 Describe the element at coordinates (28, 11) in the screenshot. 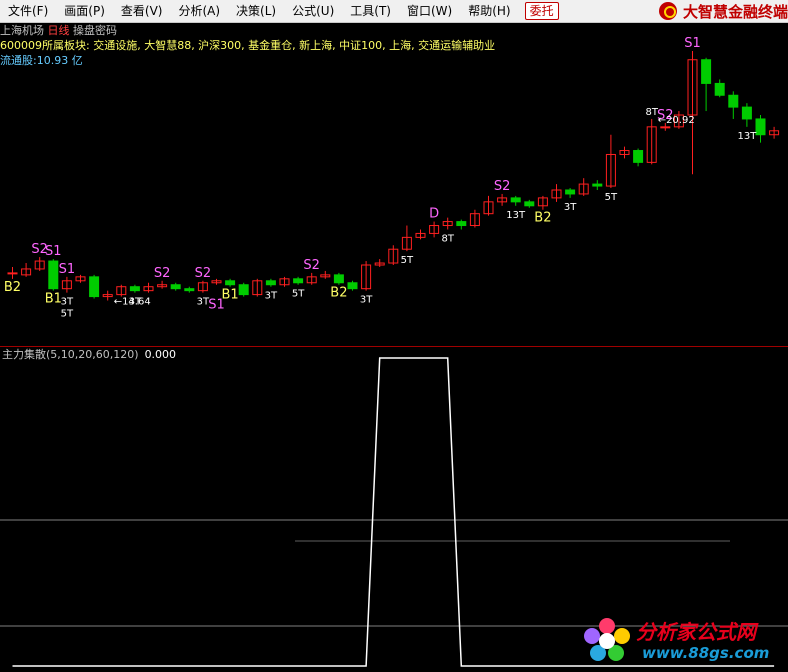

I see `menu-item-0: 文件(F)` at that location.